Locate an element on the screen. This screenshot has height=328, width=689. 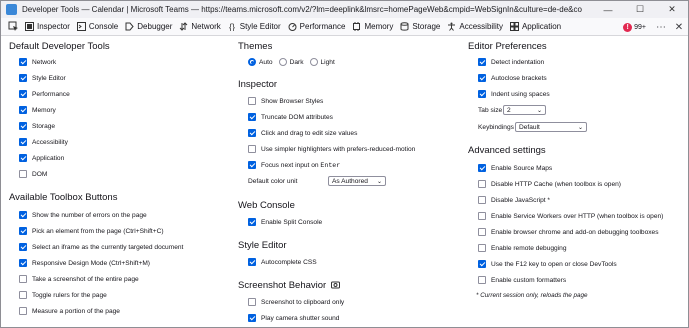
default-tool-memory: Memory is located at coordinates (37, 110).